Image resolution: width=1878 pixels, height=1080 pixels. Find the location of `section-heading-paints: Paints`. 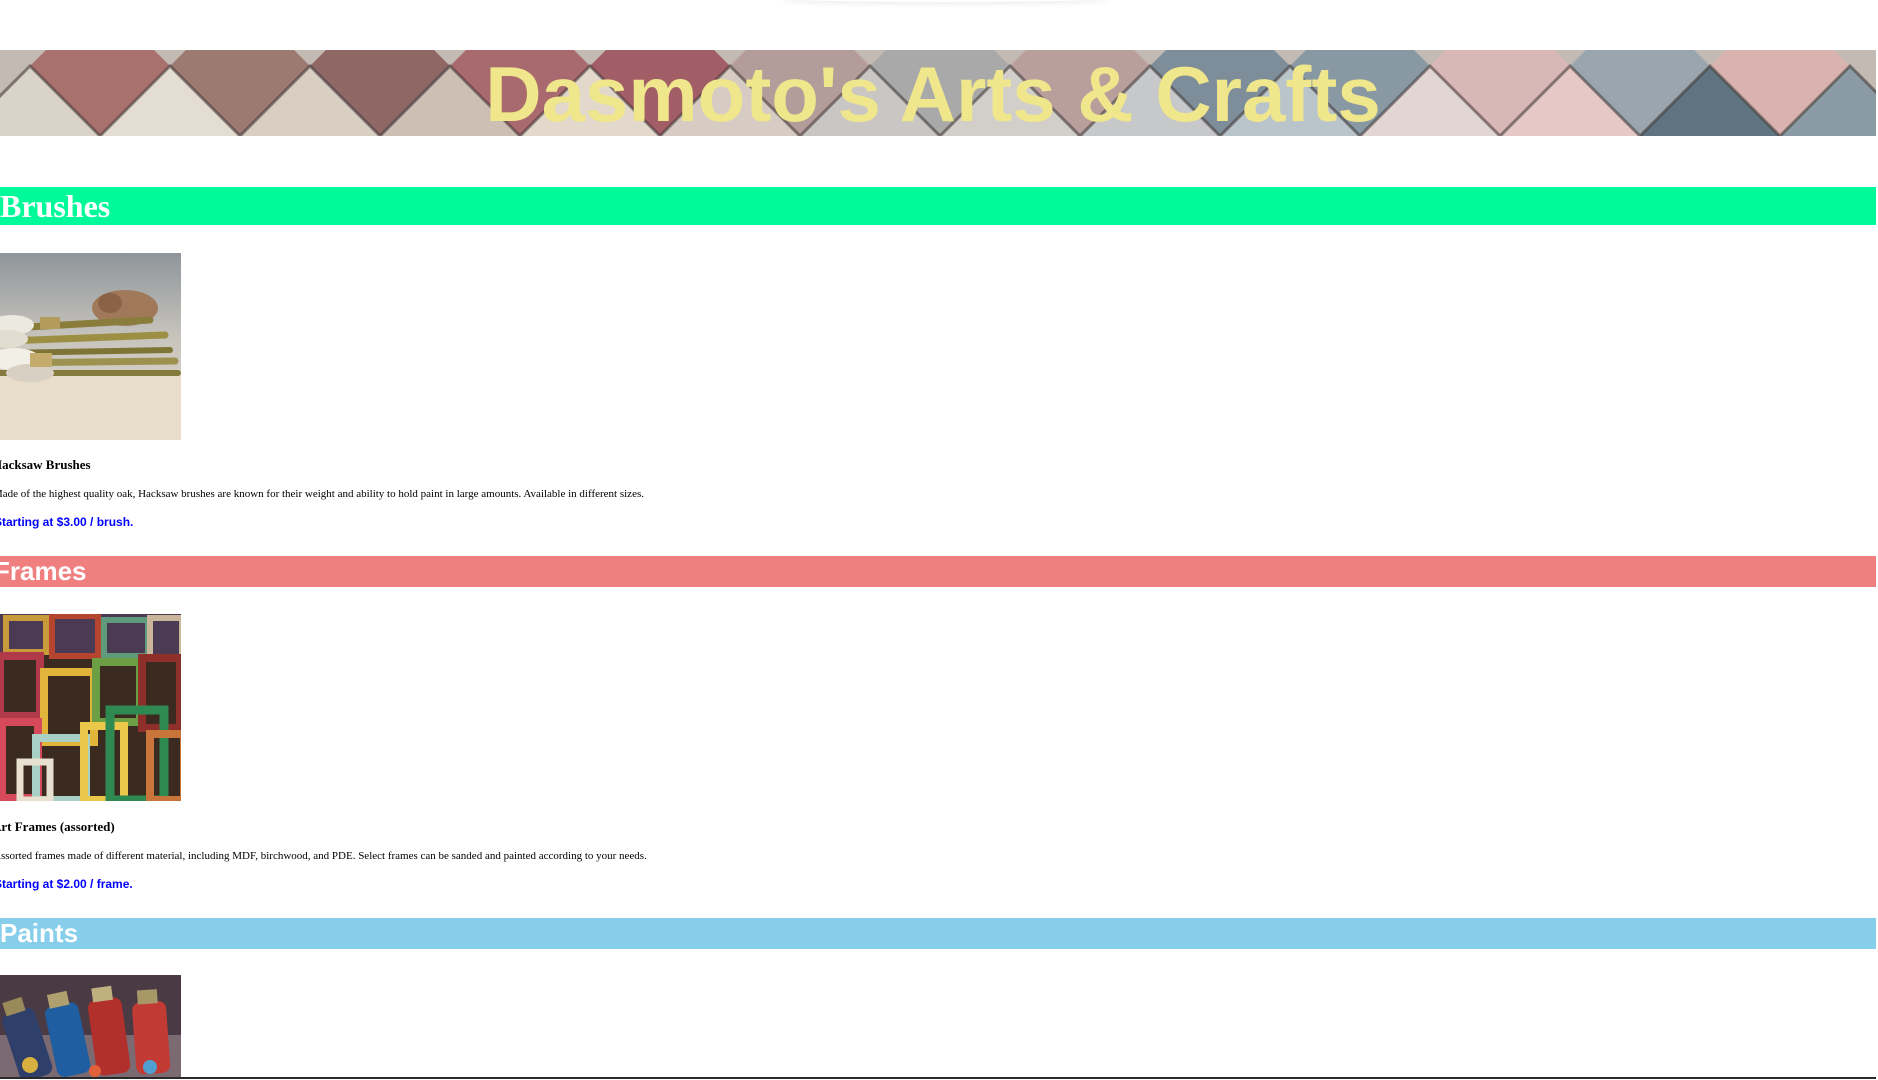

section-heading-paints: Paints is located at coordinates (938, 933).